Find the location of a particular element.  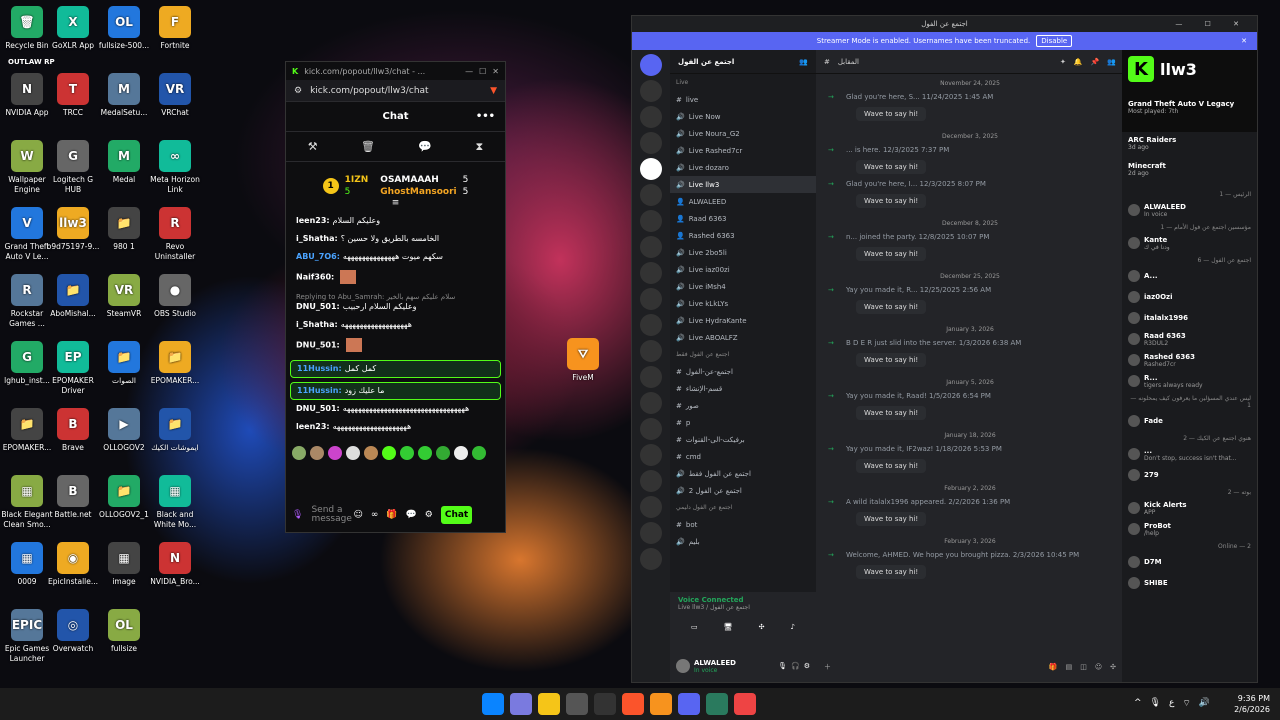

desktop-icon: G Logitech G HUB is located at coordinates (73, 167).